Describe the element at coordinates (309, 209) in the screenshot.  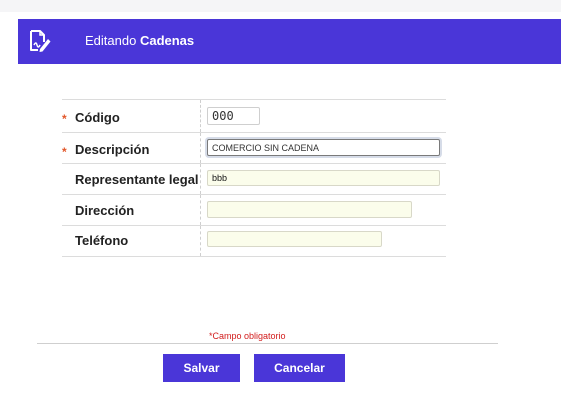
I see `direccion-input` at that location.